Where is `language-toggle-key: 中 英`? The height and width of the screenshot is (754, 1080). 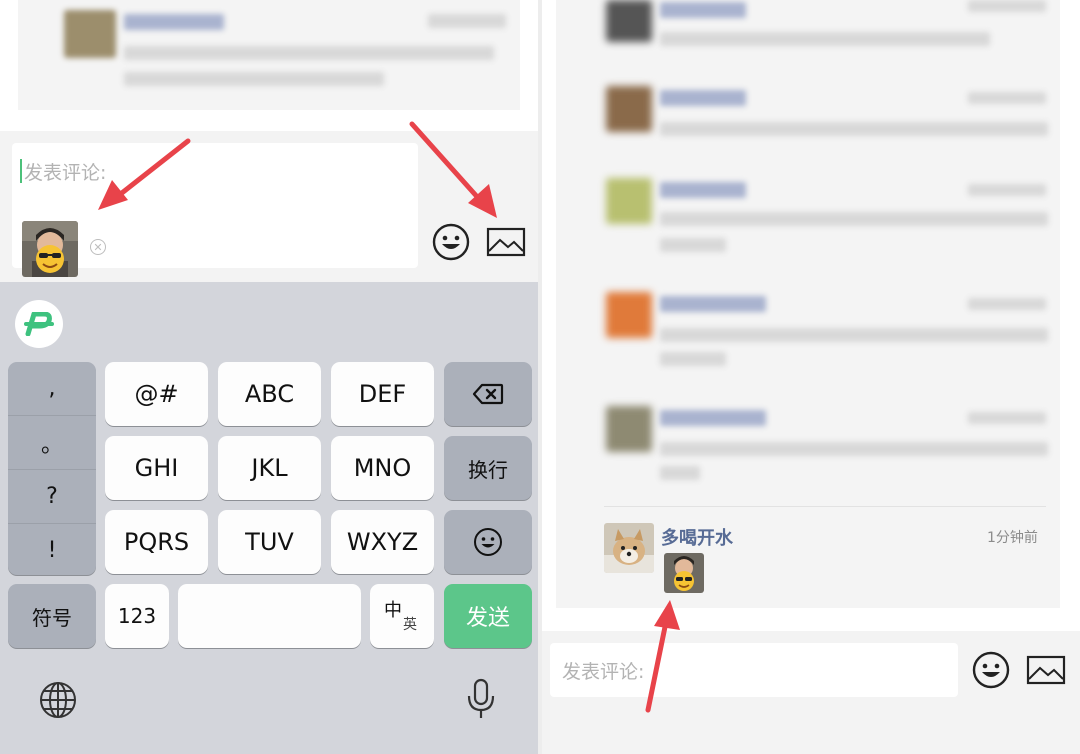 language-toggle-key: 中 英 is located at coordinates (402, 616).